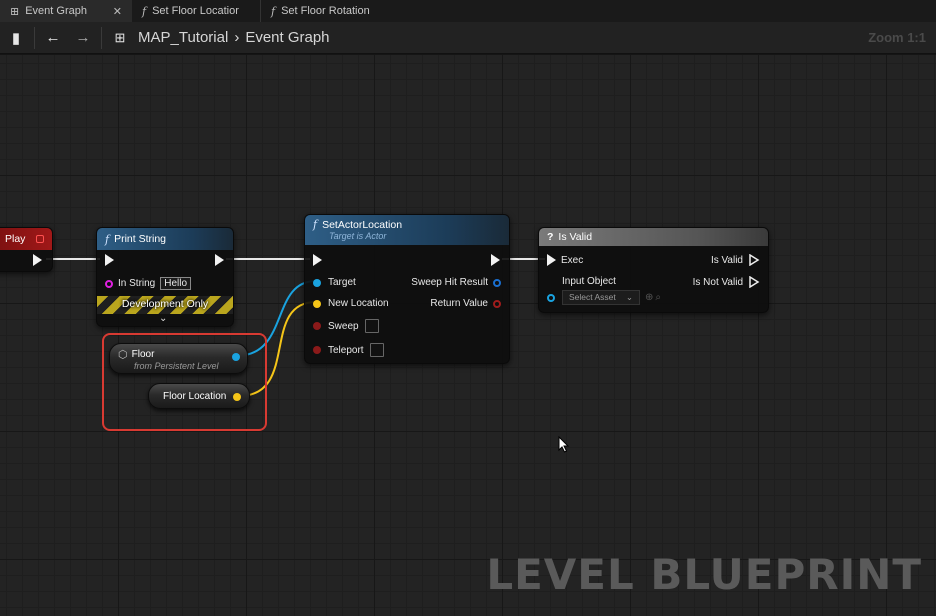 This screenshot has height=616, width=936. What do you see at coordinates (449, 282) in the screenshot?
I see `pin-label: Sweep Hit Result` at bounding box center [449, 282].